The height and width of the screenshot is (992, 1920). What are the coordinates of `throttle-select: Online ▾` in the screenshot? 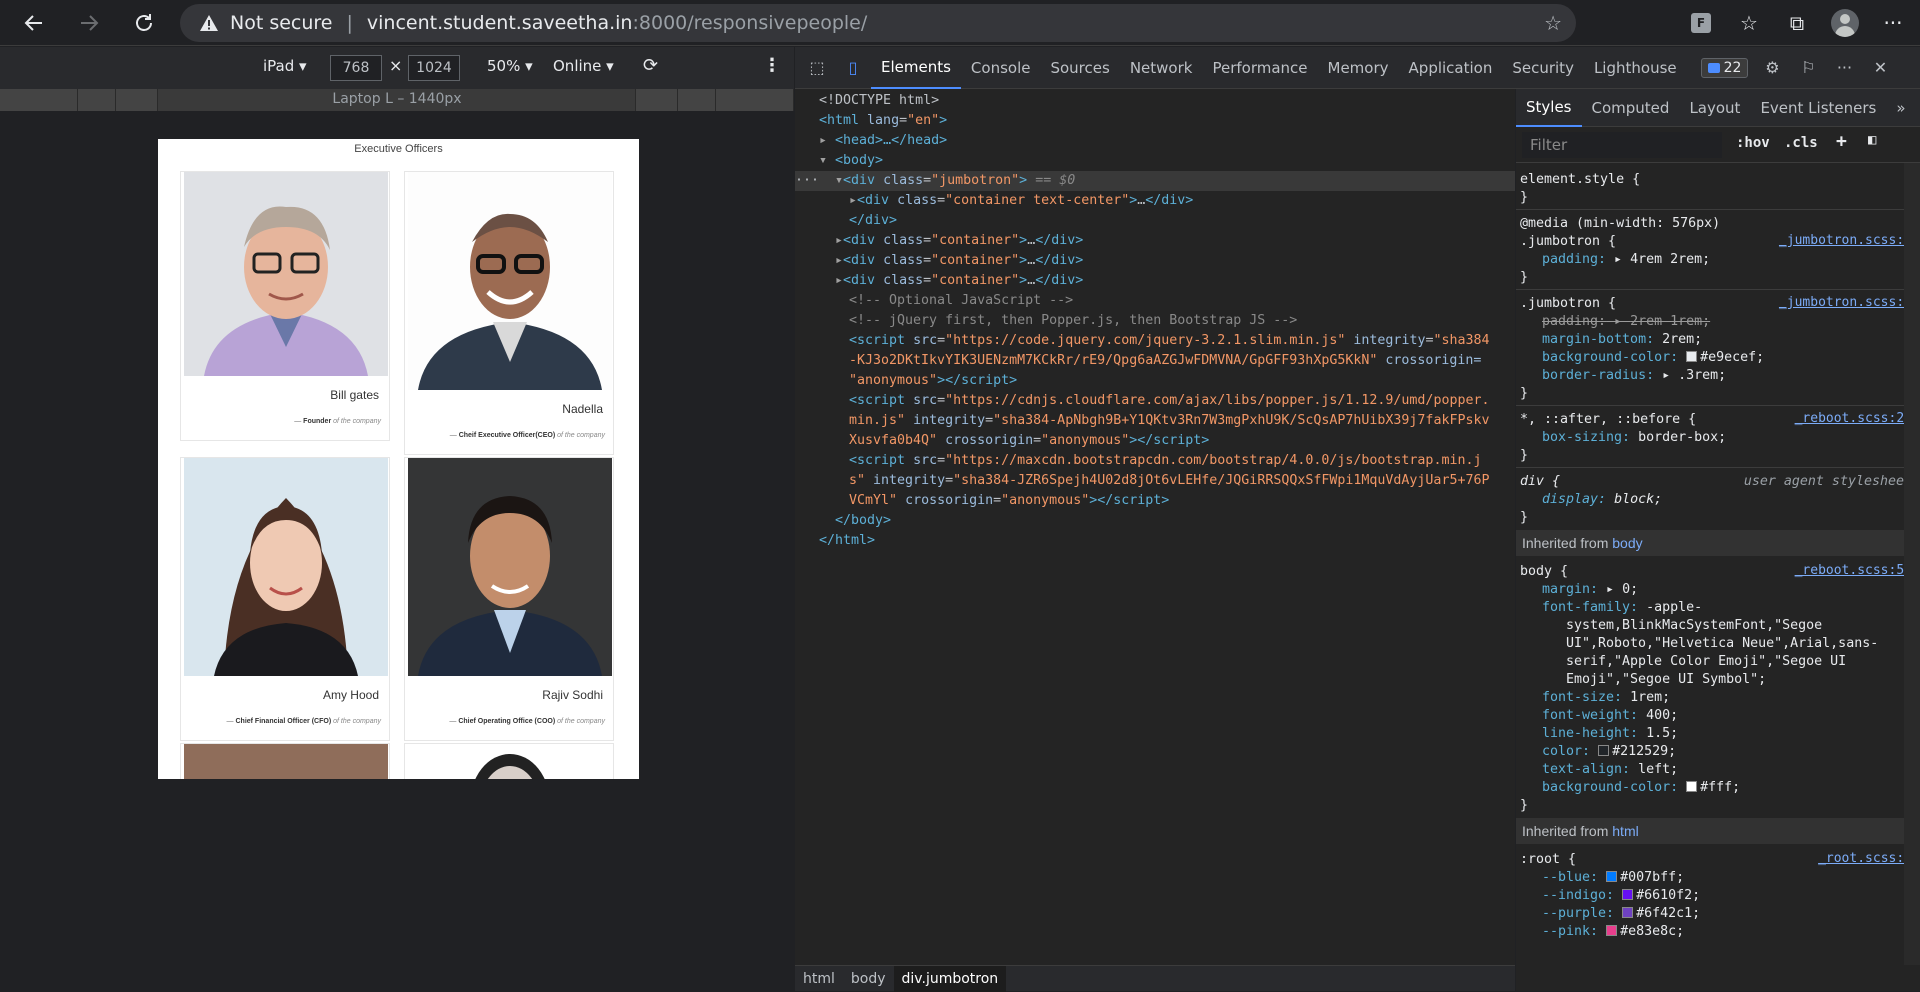 It's located at (583, 66).